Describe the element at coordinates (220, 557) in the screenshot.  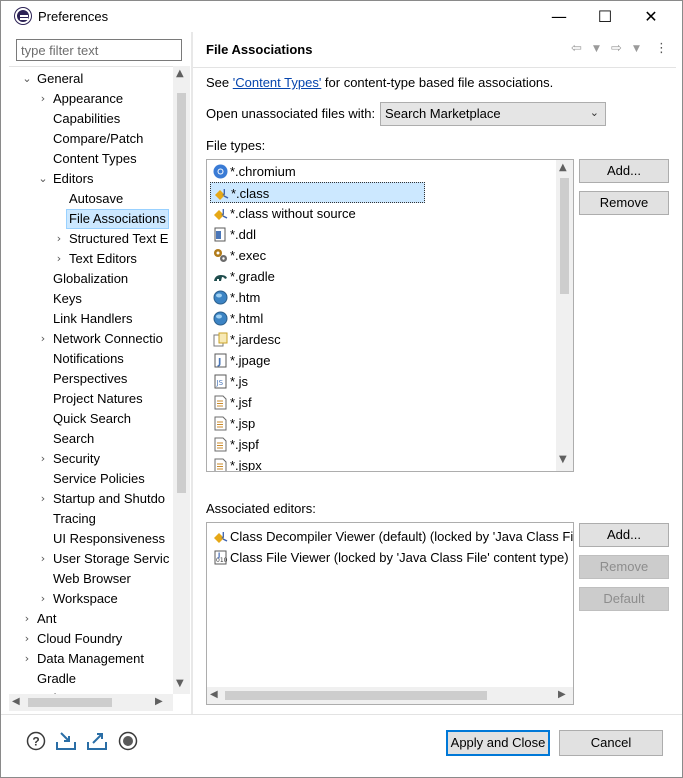
I see `class-file-viewer-icon: 010 J` at that location.